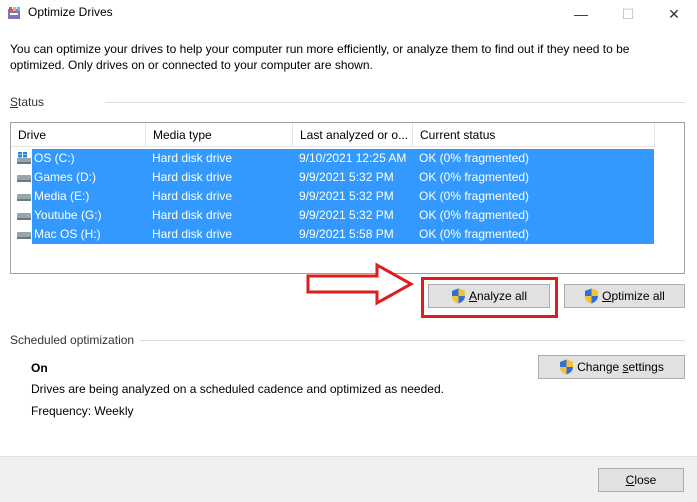  Describe the element at coordinates (219, 135) in the screenshot. I see `column-header-media-type: Media type` at that location.